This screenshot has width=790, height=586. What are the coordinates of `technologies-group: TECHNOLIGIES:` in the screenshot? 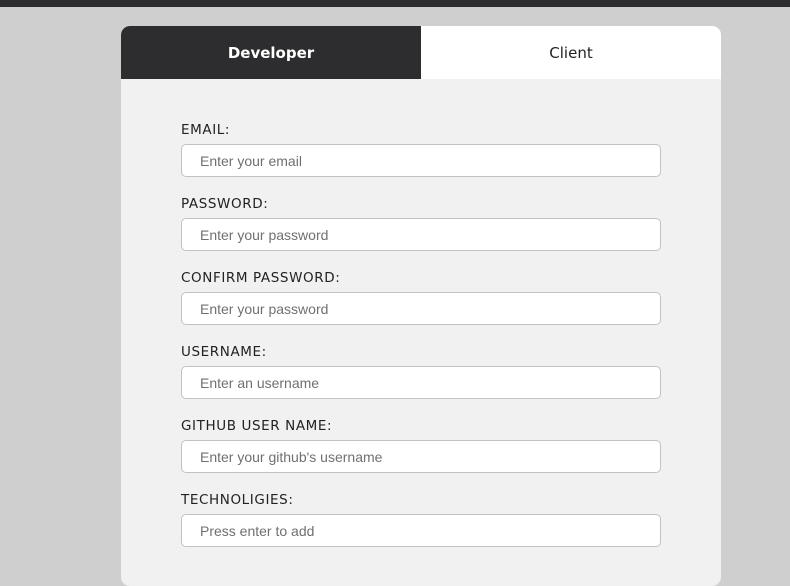 It's located at (421, 528).